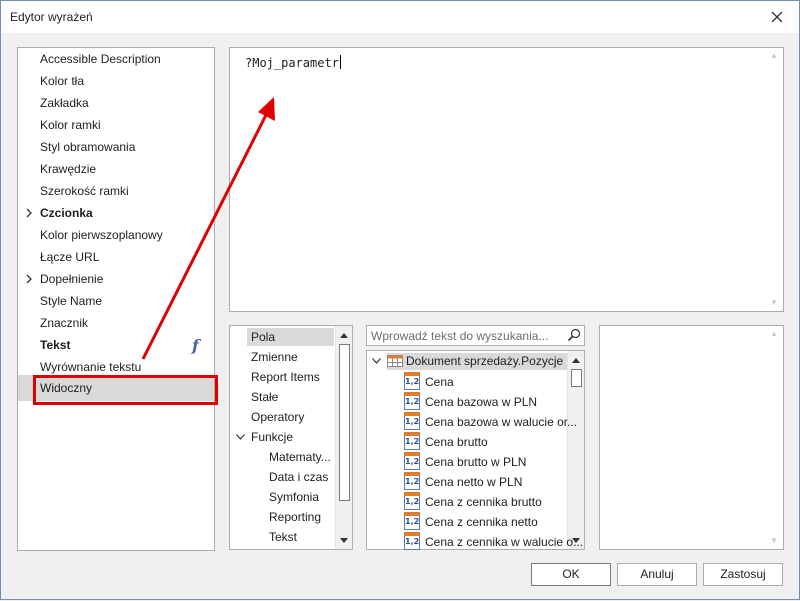  Describe the element at coordinates (467, 382) in the screenshot. I see `field-item: 1,2 Cena` at that location.